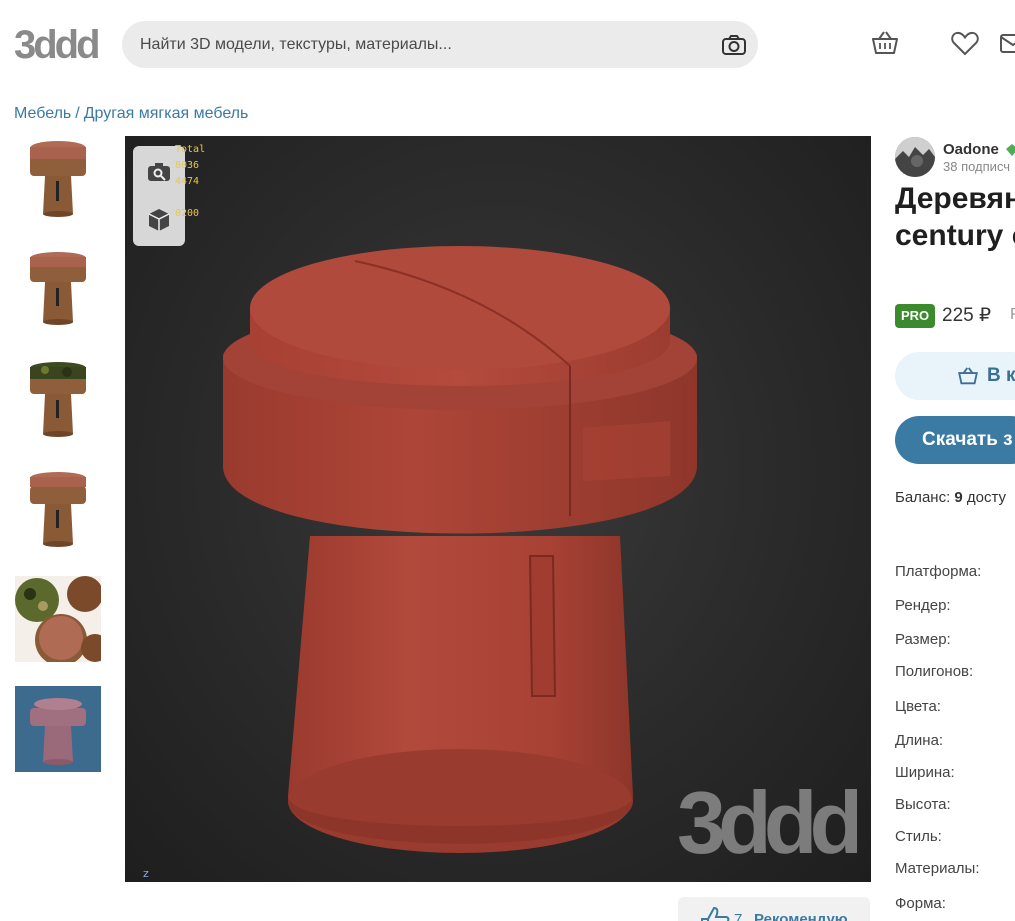 Image resolution: width=1015 pixels, height=921 pixels. I want to click on spec-style: Стиль:, so click(918, 836).